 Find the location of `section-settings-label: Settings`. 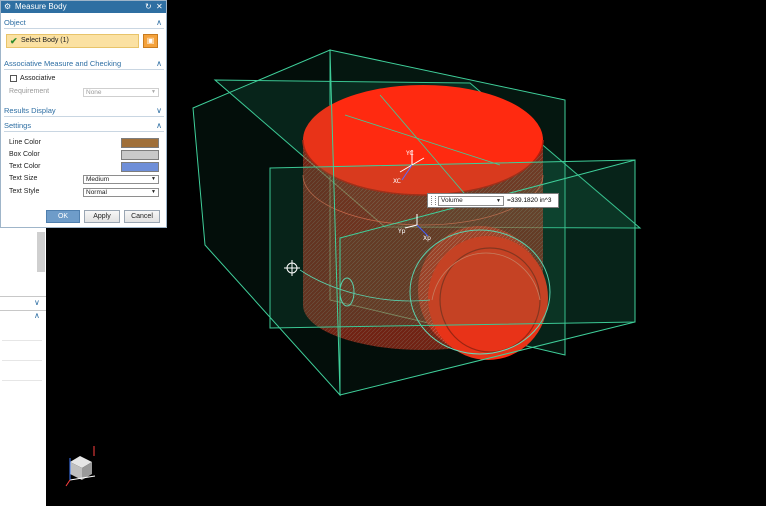

section-settings-label: Settings is located at coordinates (18, 125).